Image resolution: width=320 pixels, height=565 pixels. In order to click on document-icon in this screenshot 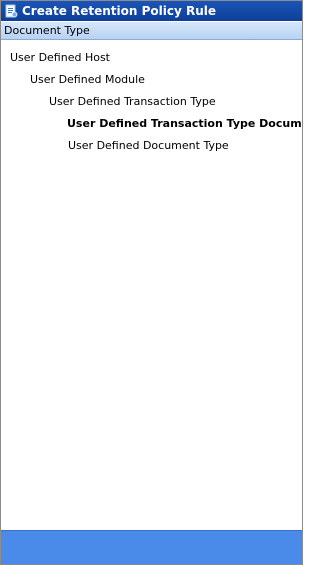, I will do `click(11, 11)`.